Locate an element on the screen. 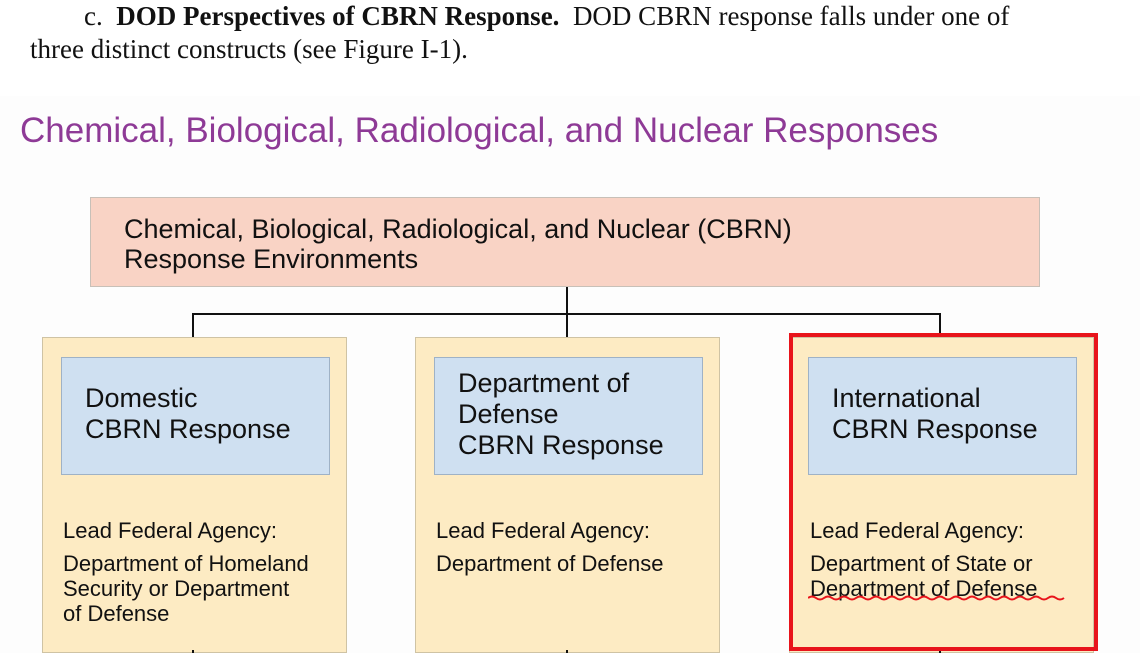  lead-agency-line: Department of Homeland is located at coordinates (186, 563).